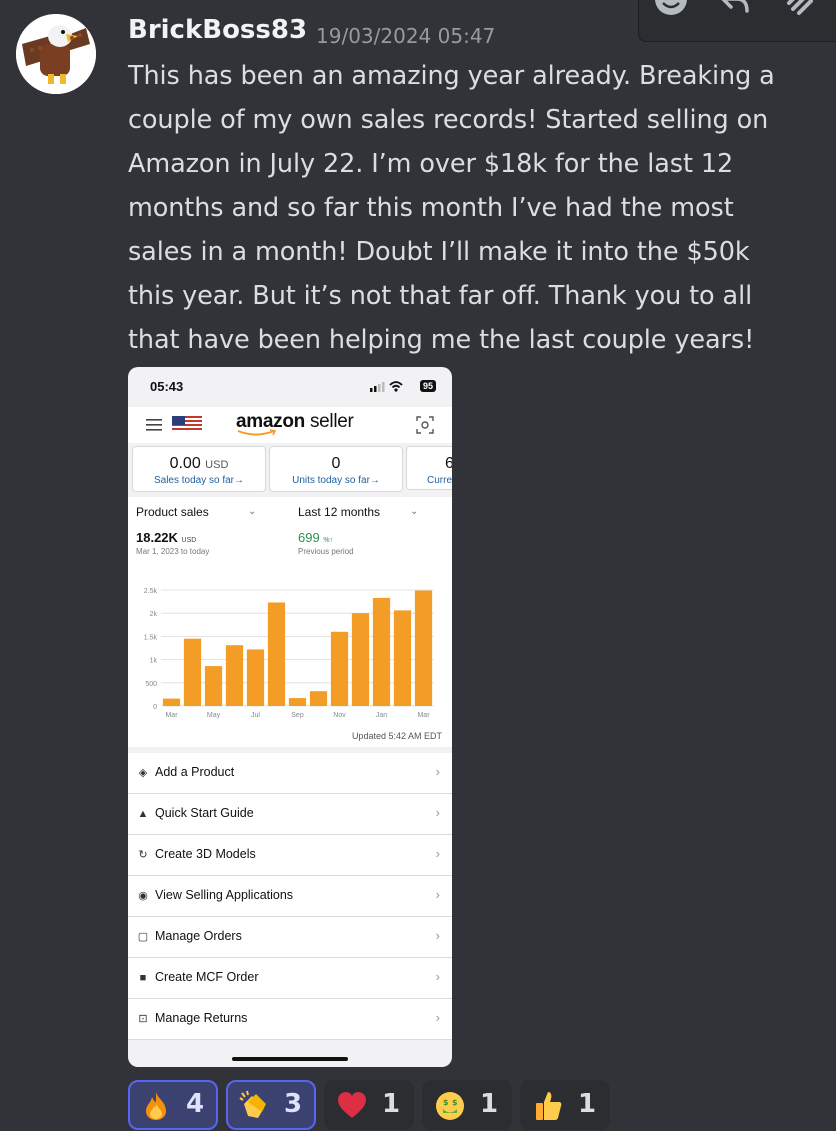  Describe the element at coordinates (290, 1059) in the screenshot. I see `home-indicator` at that location.